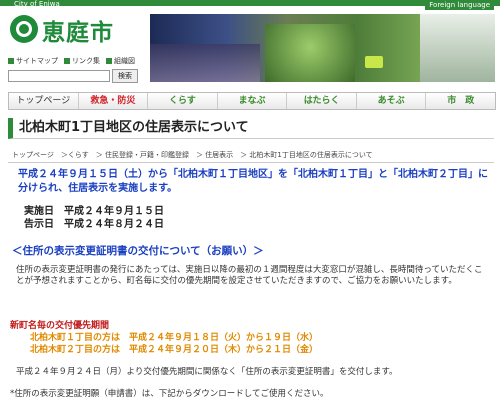 This screenshot has width=500, height=414. Describe the element at coordinates (113, 101) in the screenshot. I see `nav-emergency: 救急・防災` at that location.